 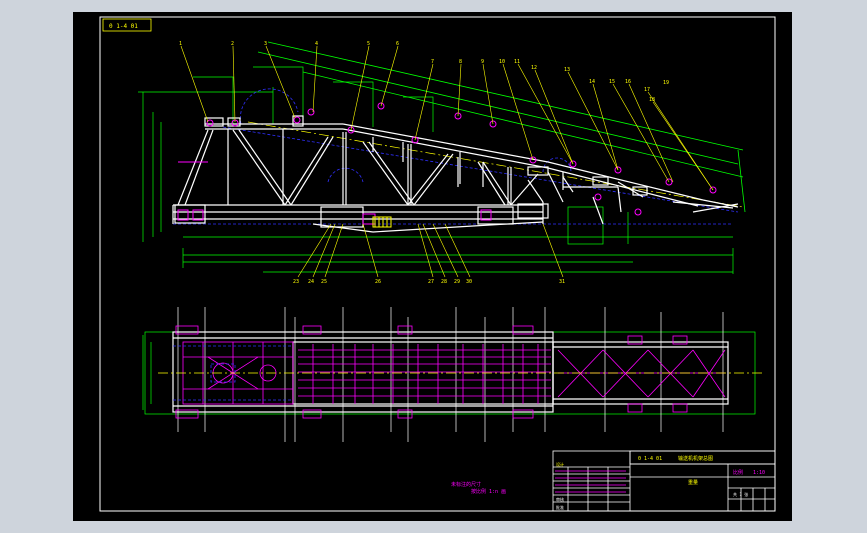 I want to click on callout-1: 1, so click(x=180, y=44).